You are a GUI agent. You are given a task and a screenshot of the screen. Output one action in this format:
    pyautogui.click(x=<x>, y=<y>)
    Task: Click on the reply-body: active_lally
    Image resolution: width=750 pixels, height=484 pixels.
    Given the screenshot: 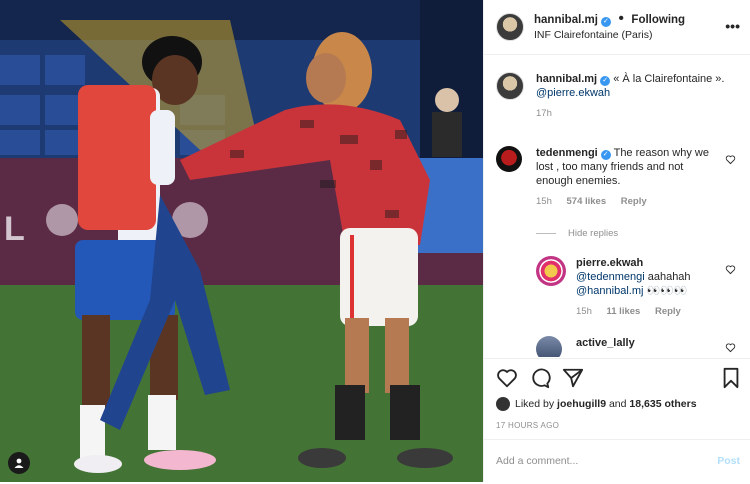 What is the action you would take?
    pyautogui.click(x=658, y=343)
    